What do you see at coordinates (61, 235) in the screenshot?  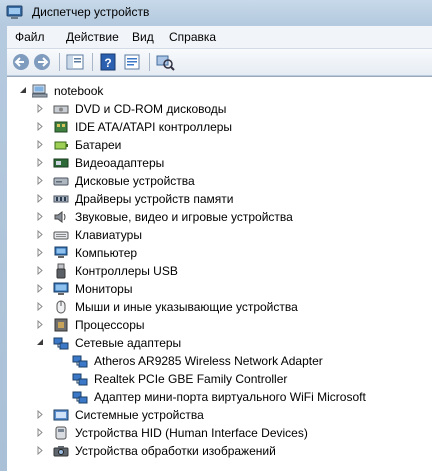 I see `keyboard-icon` at bounding box center [61, 235].